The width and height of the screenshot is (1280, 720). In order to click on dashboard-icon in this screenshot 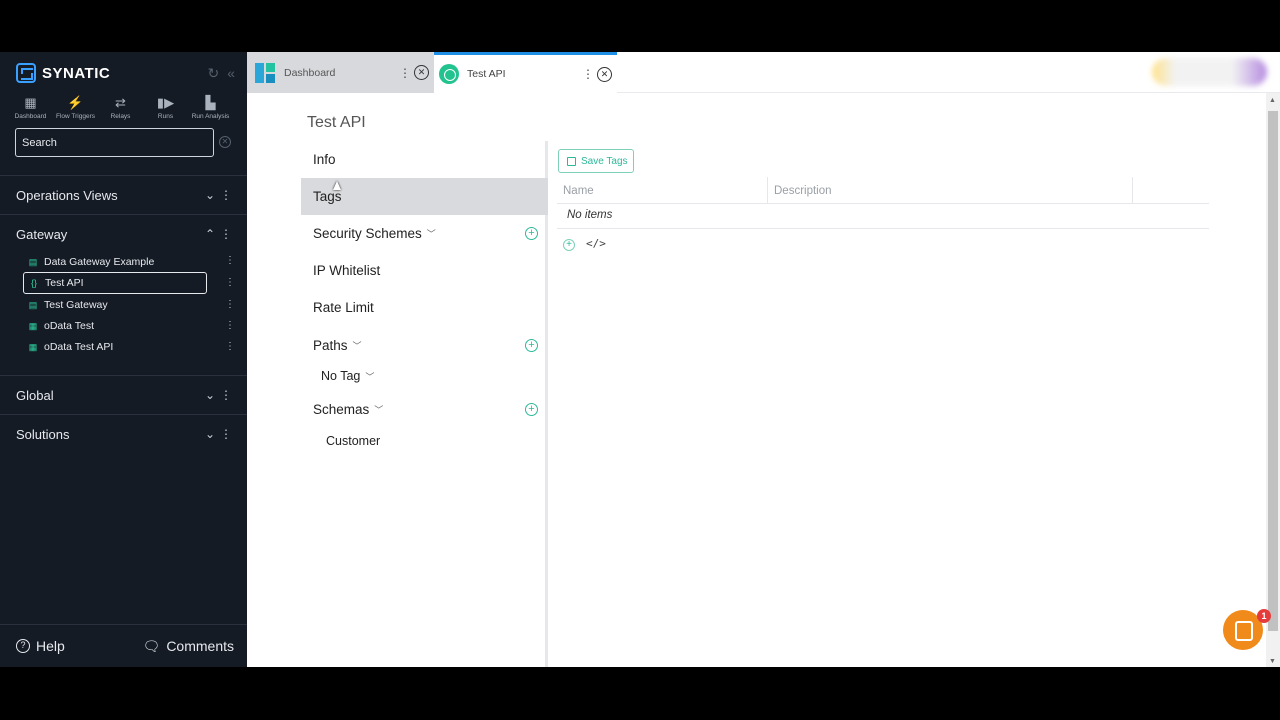, I will do `click(265, 72)`.